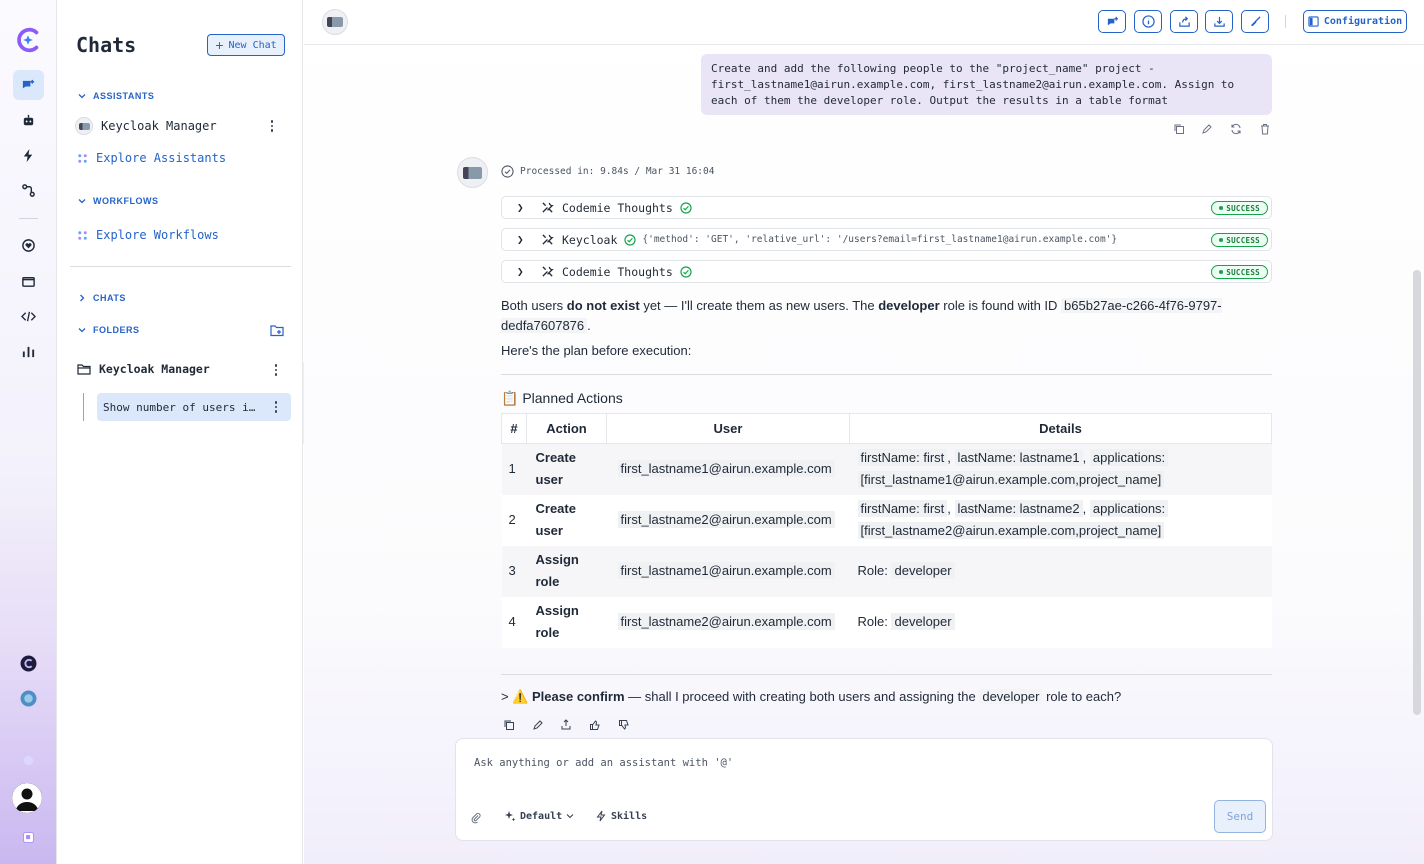 This screenshot has width=1424, height=864. I want to click on download-icon, so click(1219, 21).